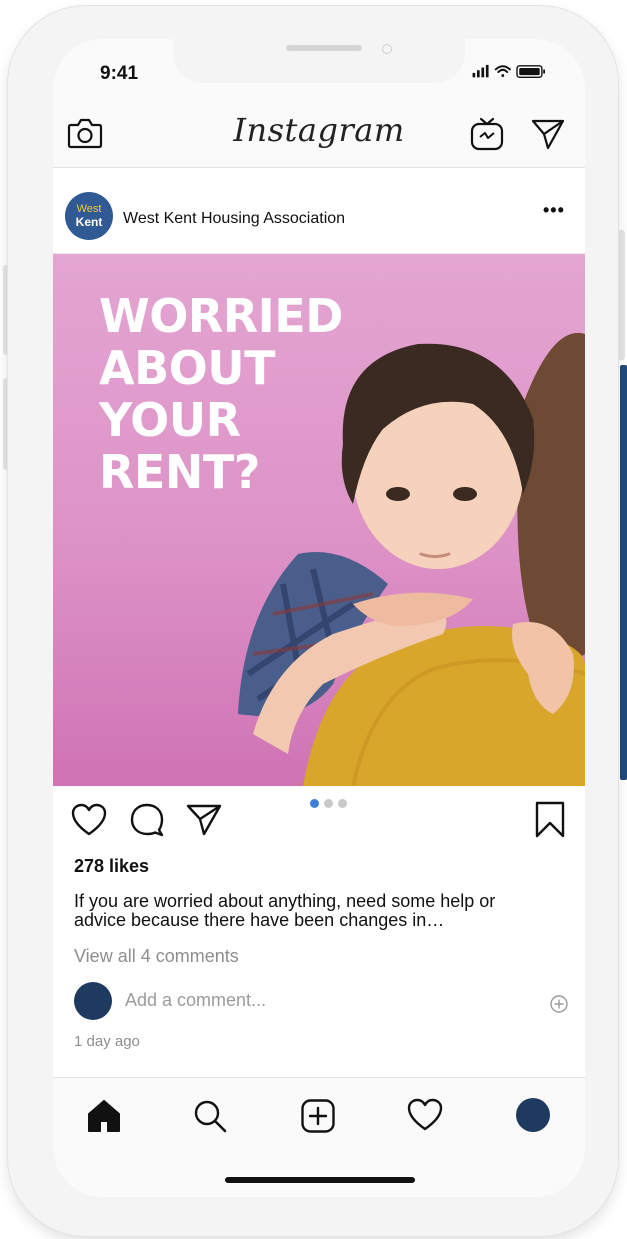  I want to click on search-icon, so click(210, 1116).